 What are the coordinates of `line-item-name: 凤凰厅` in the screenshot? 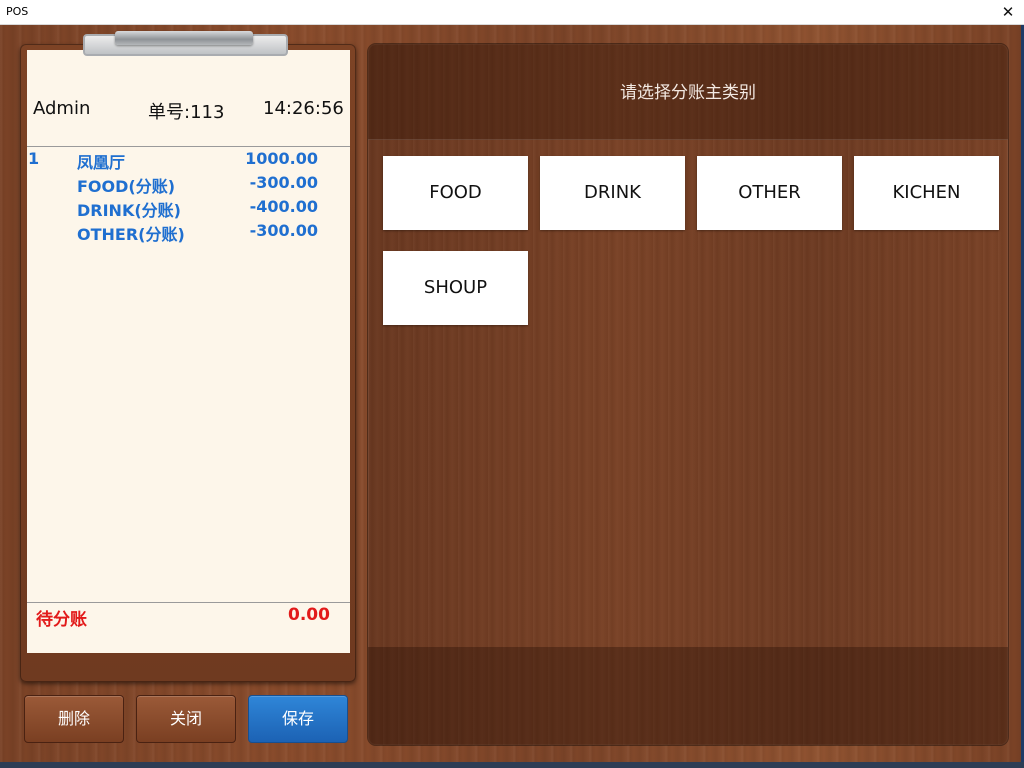 It's located at (101, 161).